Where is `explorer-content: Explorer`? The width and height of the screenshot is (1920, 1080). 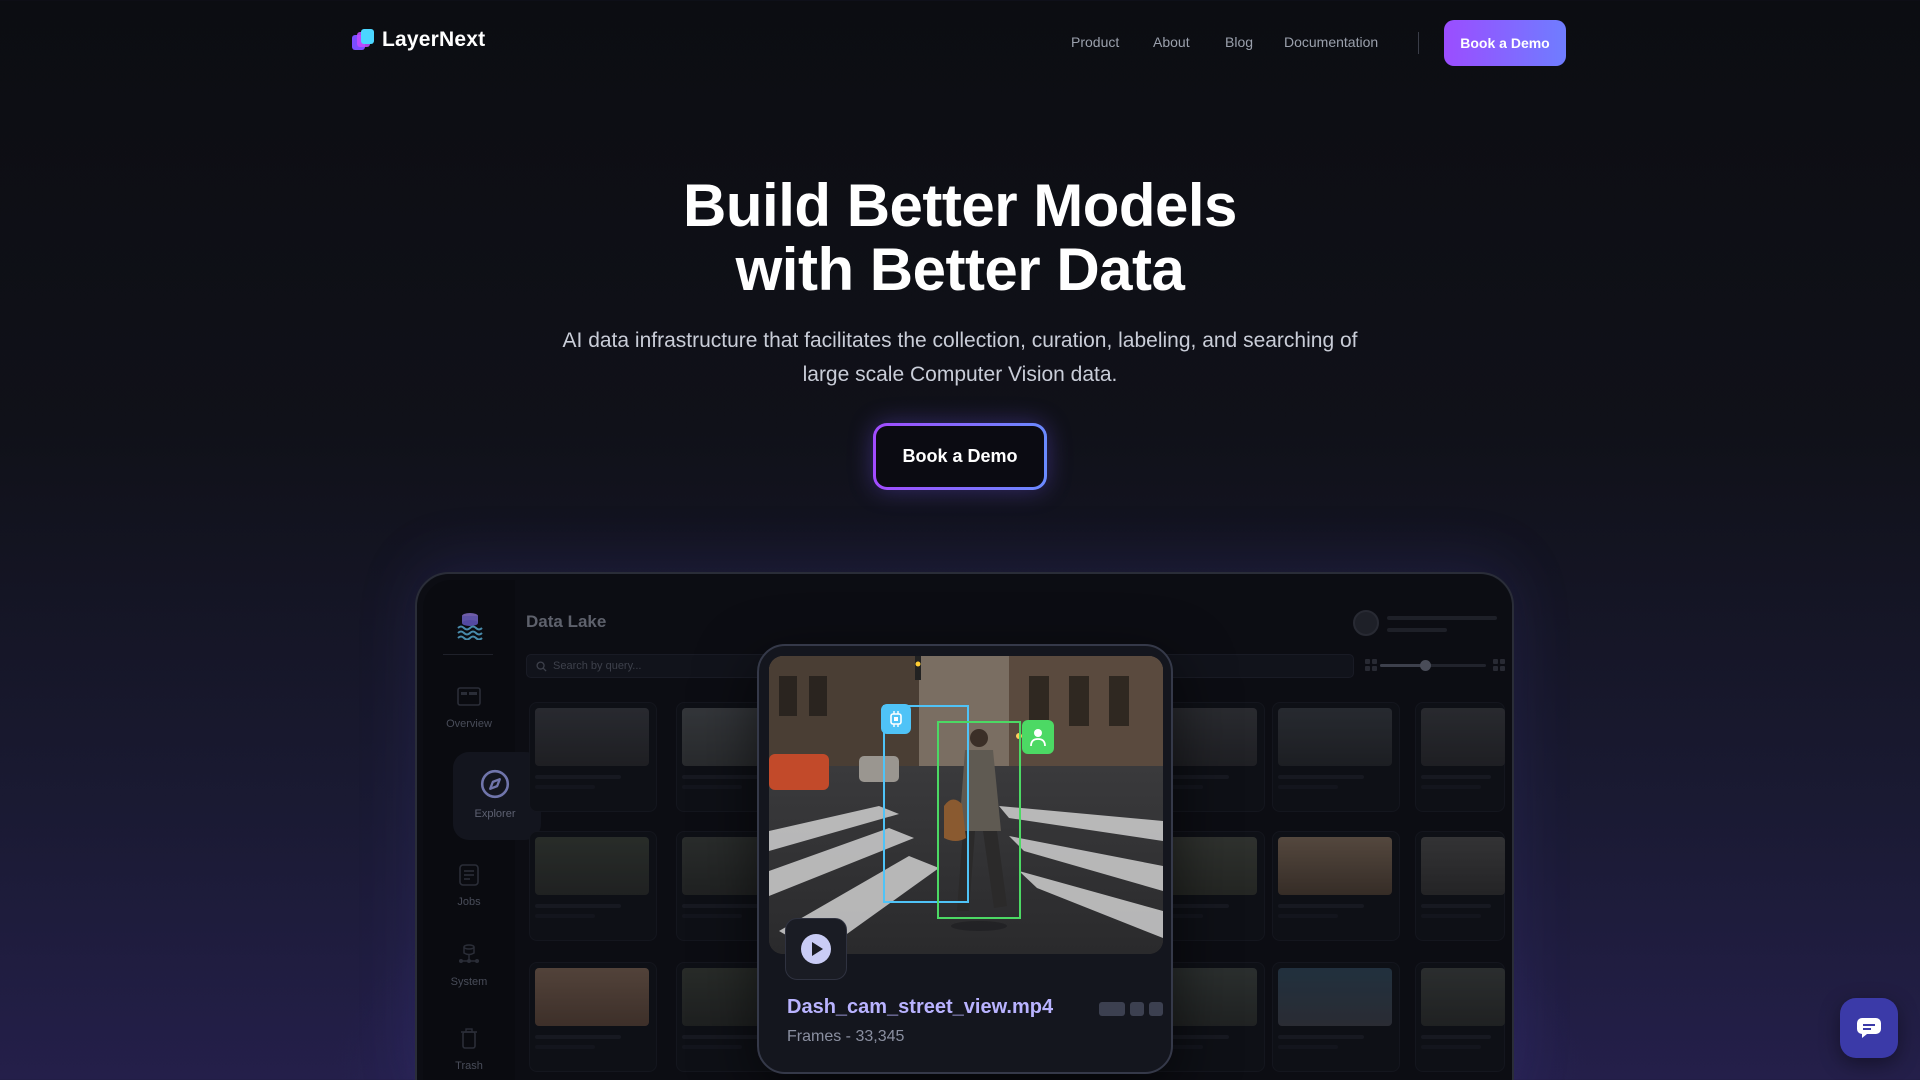
explorer-content: Explorer is located at coordinates (495, 795).